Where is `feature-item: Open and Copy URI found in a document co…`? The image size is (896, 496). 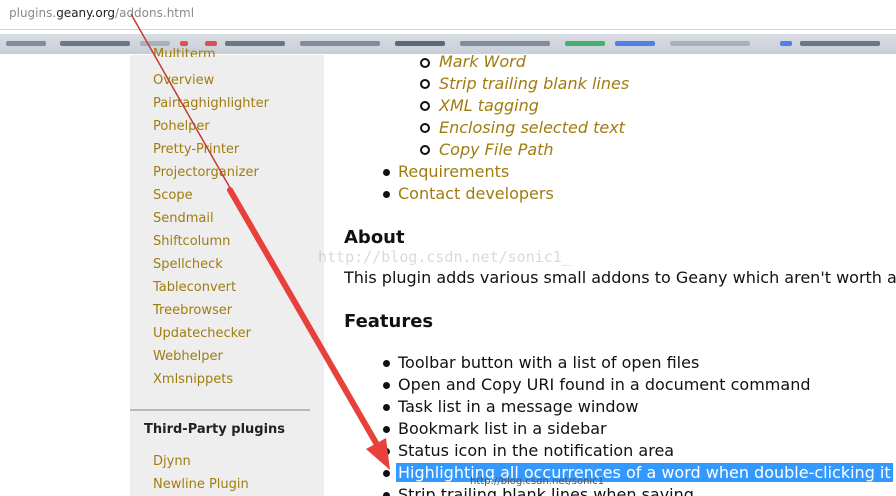 feature-item: Open and Copy URI found in a document co… is located at coordinates (604, 384).